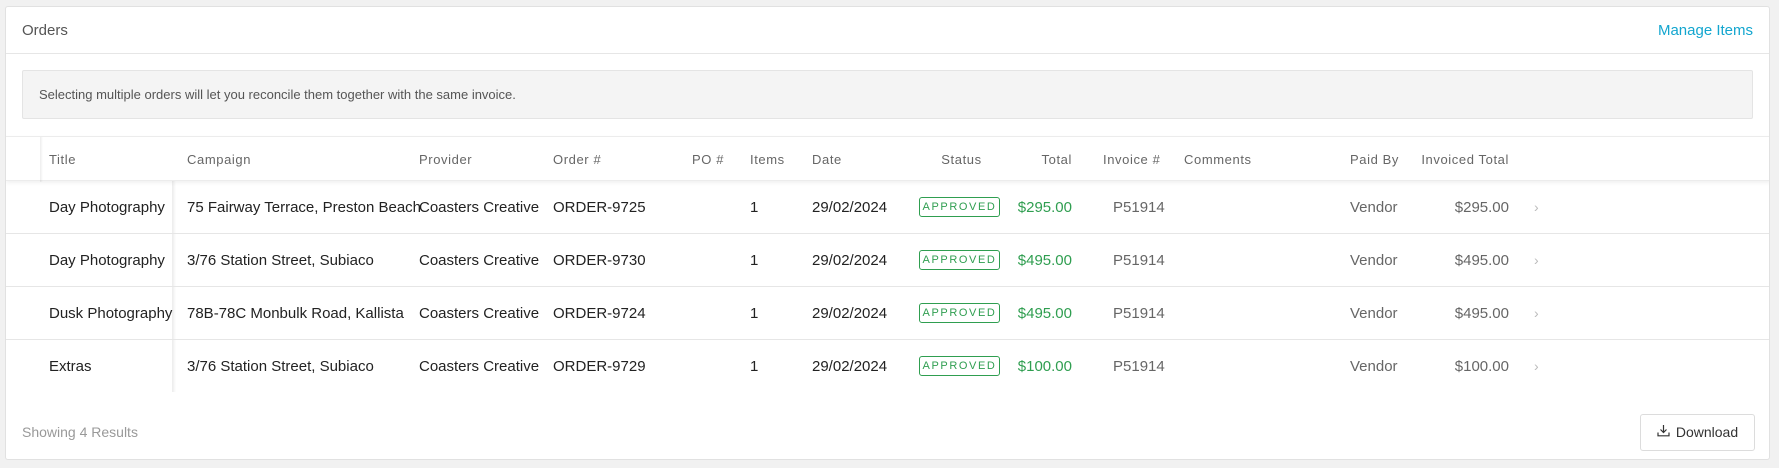  What do you see at coordinates (219, 159) in the screenshot?
I see `col-header-campaign: Campaign` at bounding box center [219, 159].